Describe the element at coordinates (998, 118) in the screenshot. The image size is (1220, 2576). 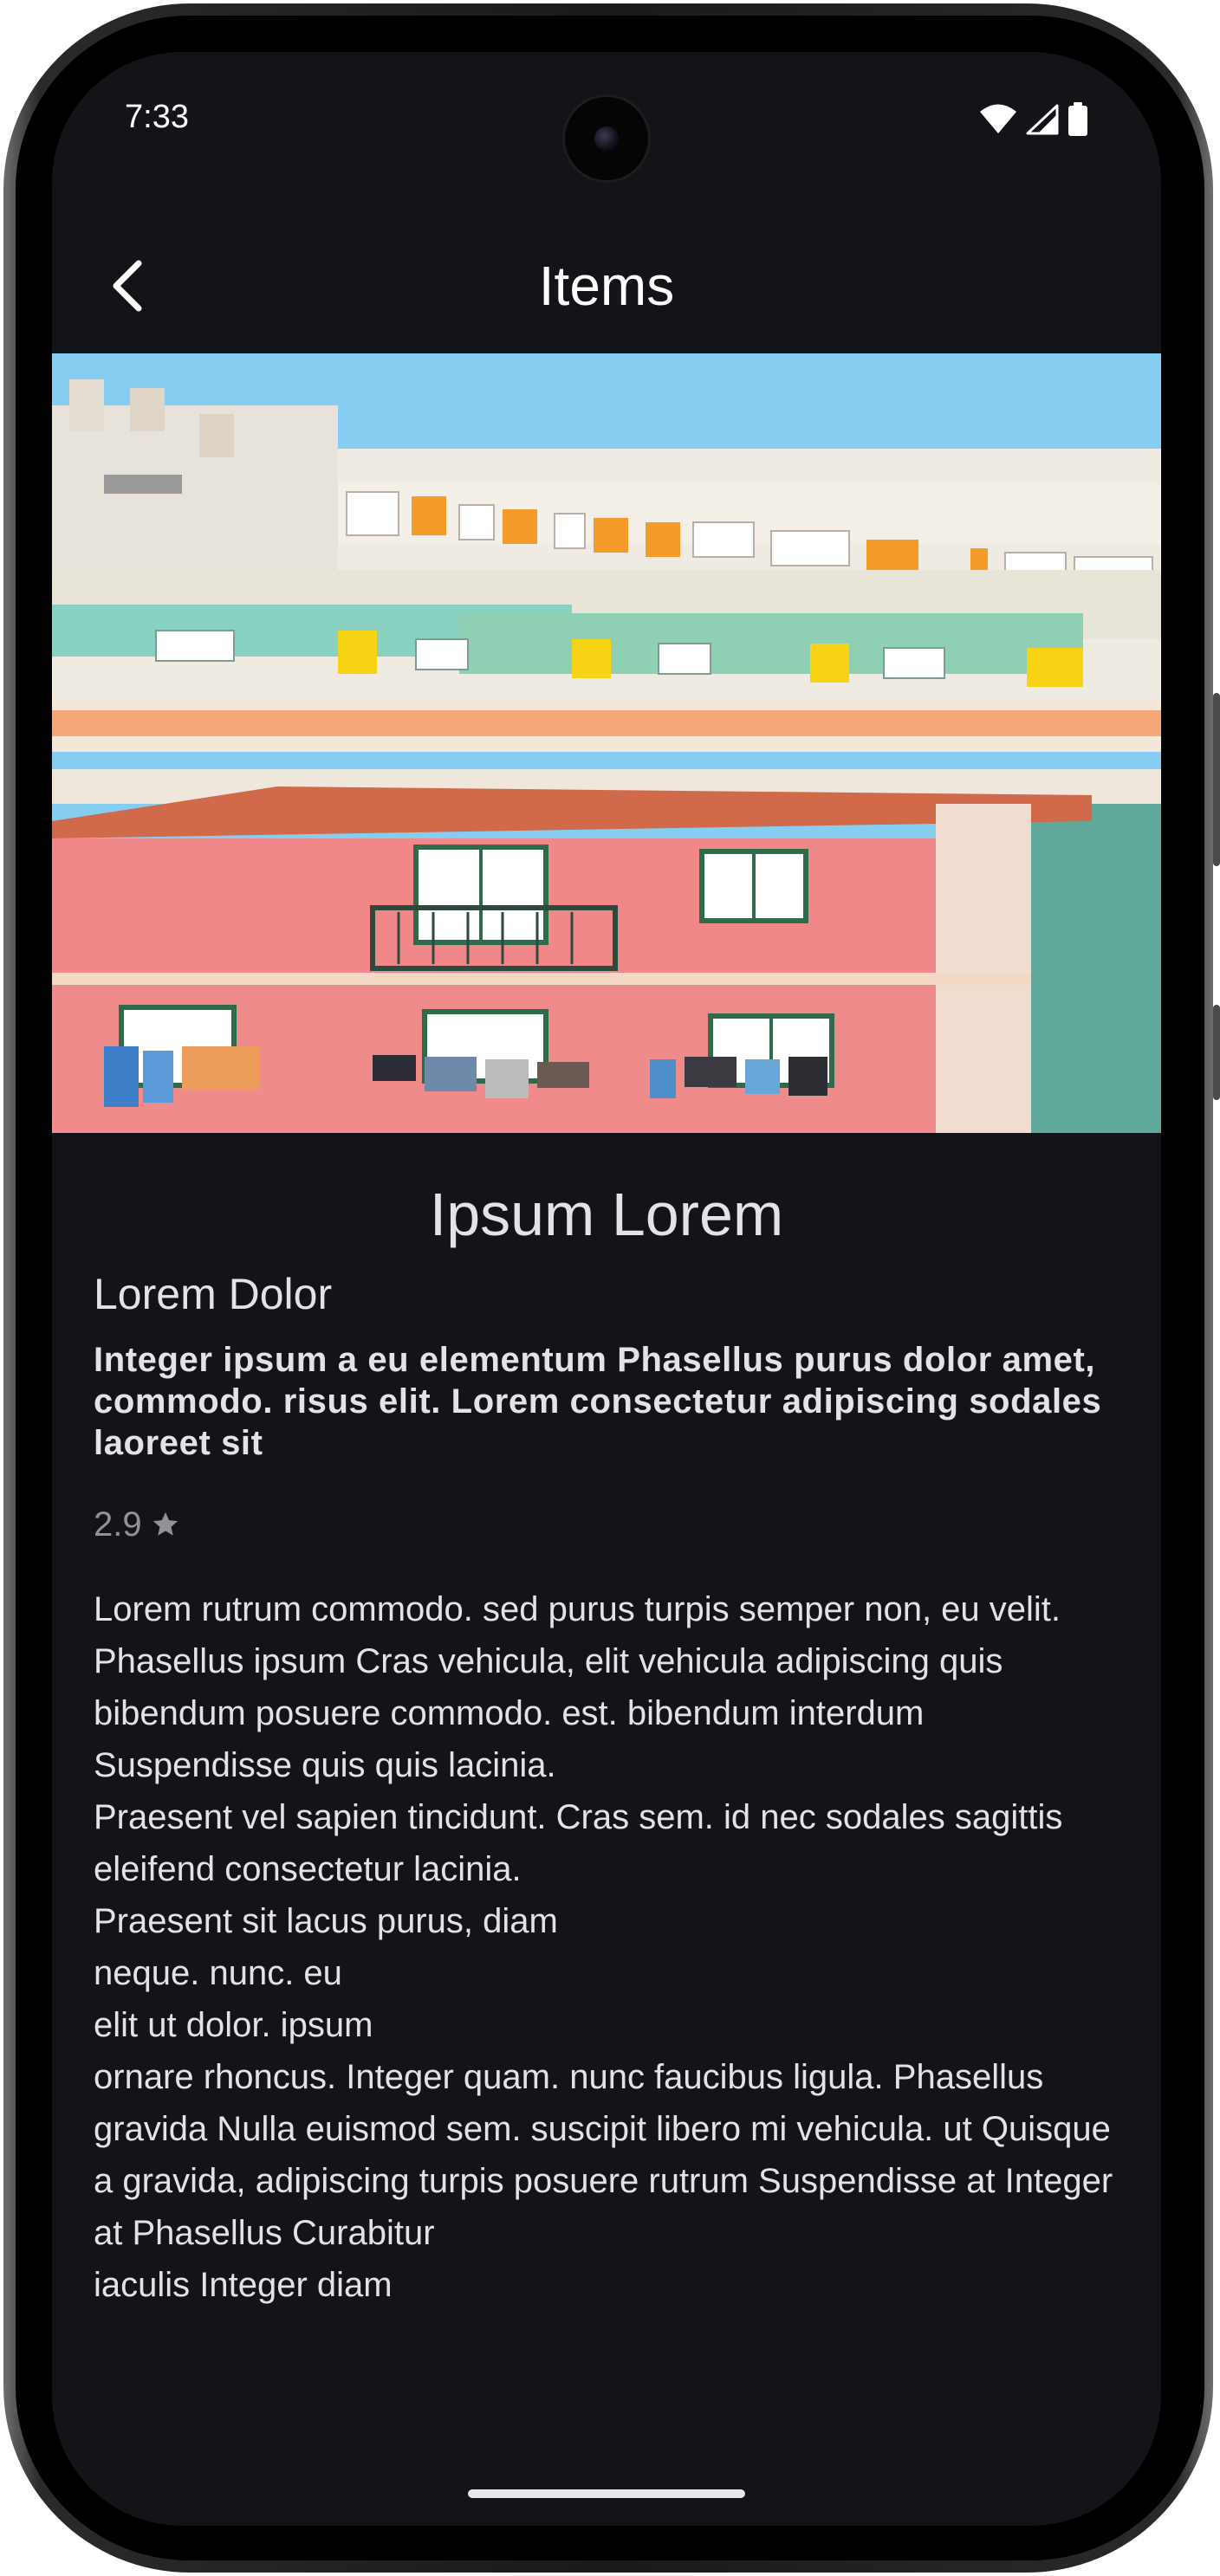
I see `wifi-icon` at that location.